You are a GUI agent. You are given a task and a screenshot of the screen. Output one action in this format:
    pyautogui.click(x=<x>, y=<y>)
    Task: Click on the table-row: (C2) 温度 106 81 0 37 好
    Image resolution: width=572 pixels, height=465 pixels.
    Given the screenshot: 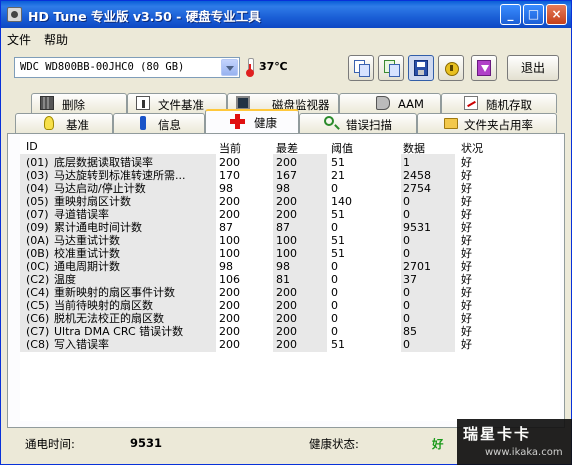 What is the action you would take?
    pyautogui.click(x=290, y=279)
    